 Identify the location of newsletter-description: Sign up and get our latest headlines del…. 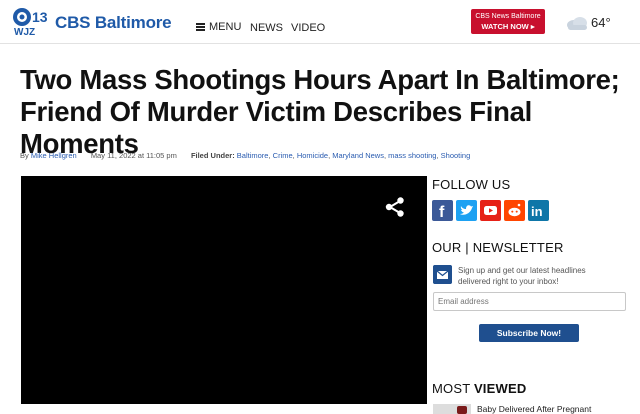
(522, 276).